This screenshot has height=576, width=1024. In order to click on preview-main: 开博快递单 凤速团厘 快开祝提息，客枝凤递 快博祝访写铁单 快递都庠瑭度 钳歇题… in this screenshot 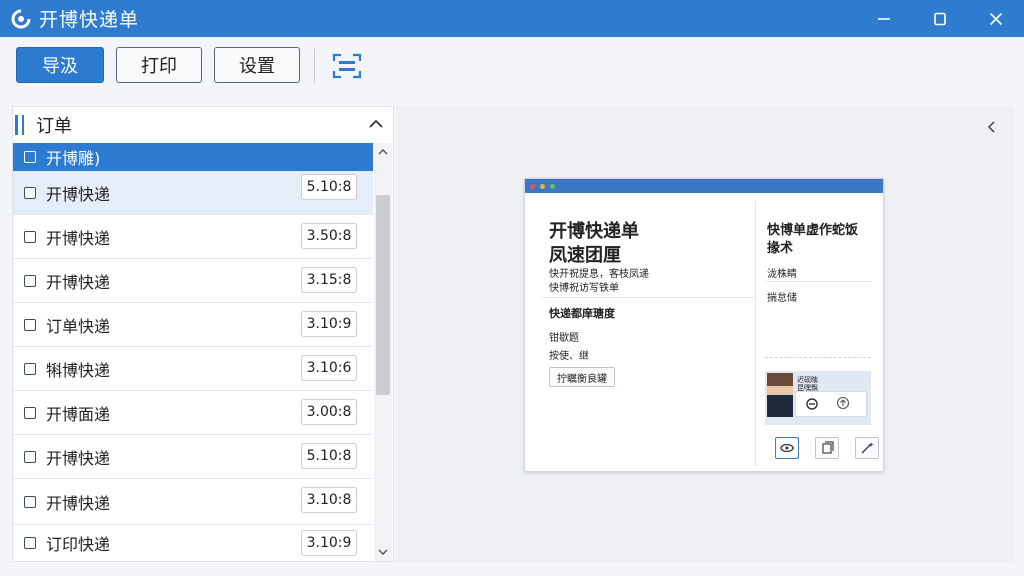, I will do `click(644, 334)`.